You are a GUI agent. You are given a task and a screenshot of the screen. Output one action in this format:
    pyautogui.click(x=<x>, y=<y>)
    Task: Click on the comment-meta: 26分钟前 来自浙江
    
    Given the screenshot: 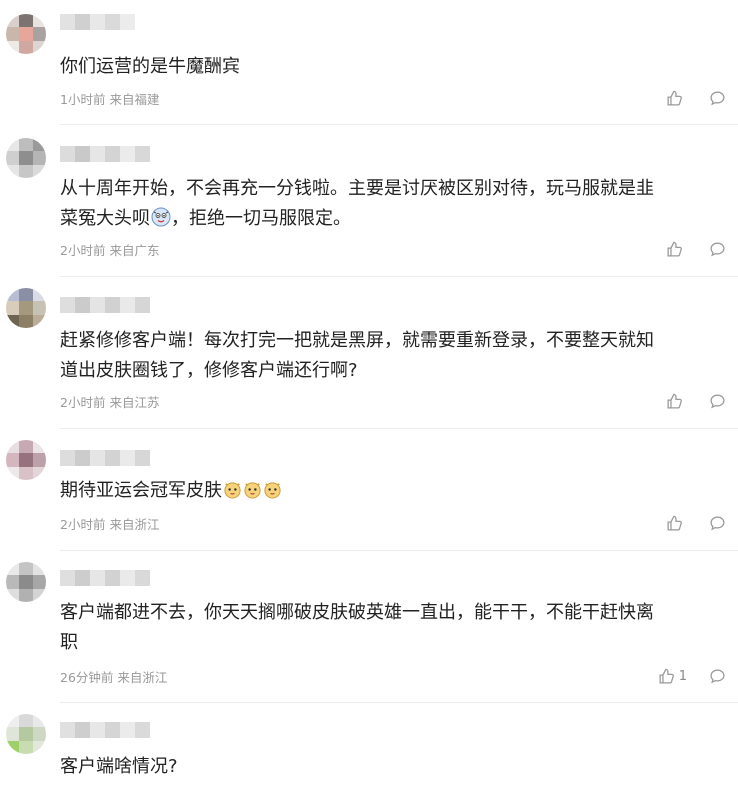 What is the action you would take?
    pyautogui.click(x=113, y=676)
    